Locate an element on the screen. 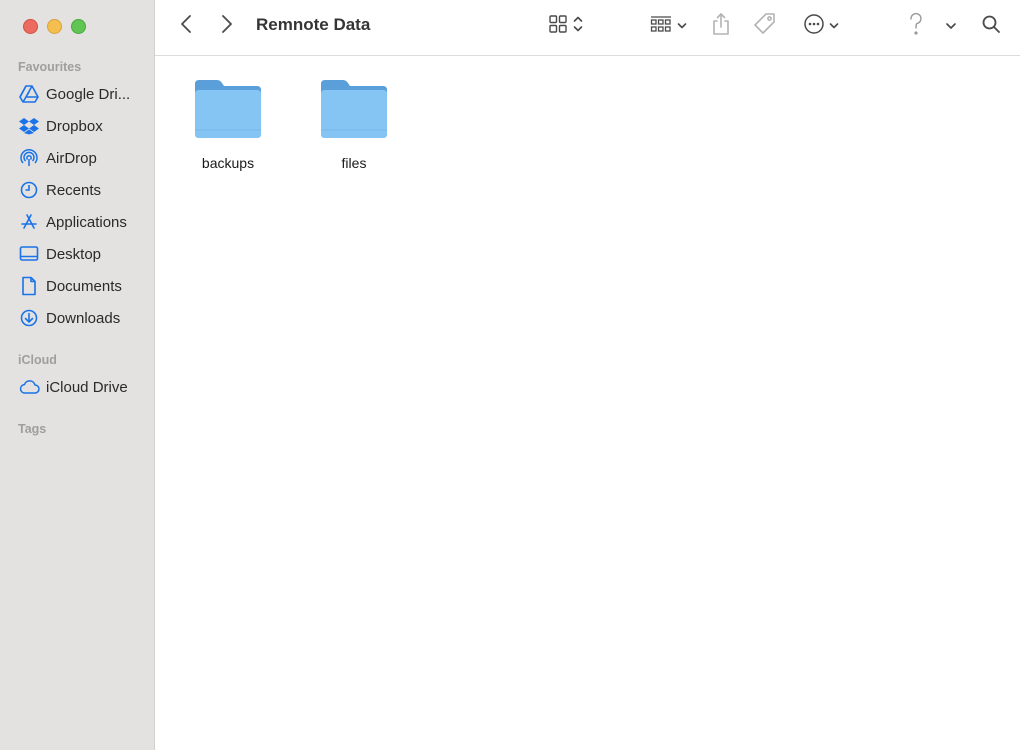 This screenshot has height=750, width=1020. dropbox-icon is located at coordinates (29, 126).